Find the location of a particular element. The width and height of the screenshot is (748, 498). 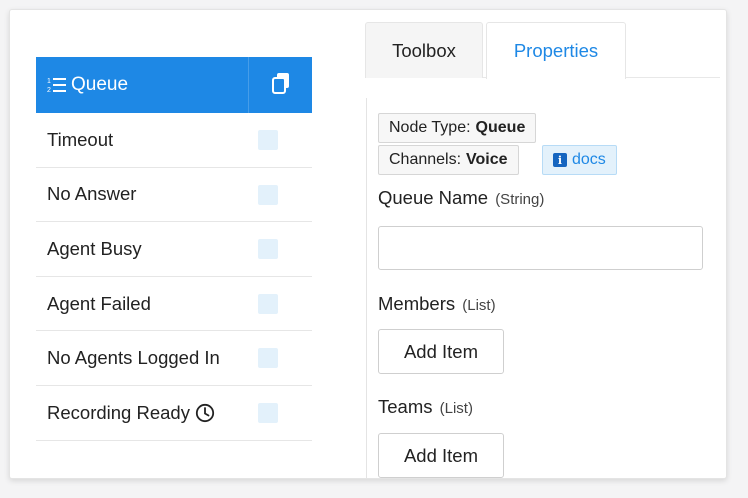

teams-label: Teams (List) is located at coordinates (425, 407).